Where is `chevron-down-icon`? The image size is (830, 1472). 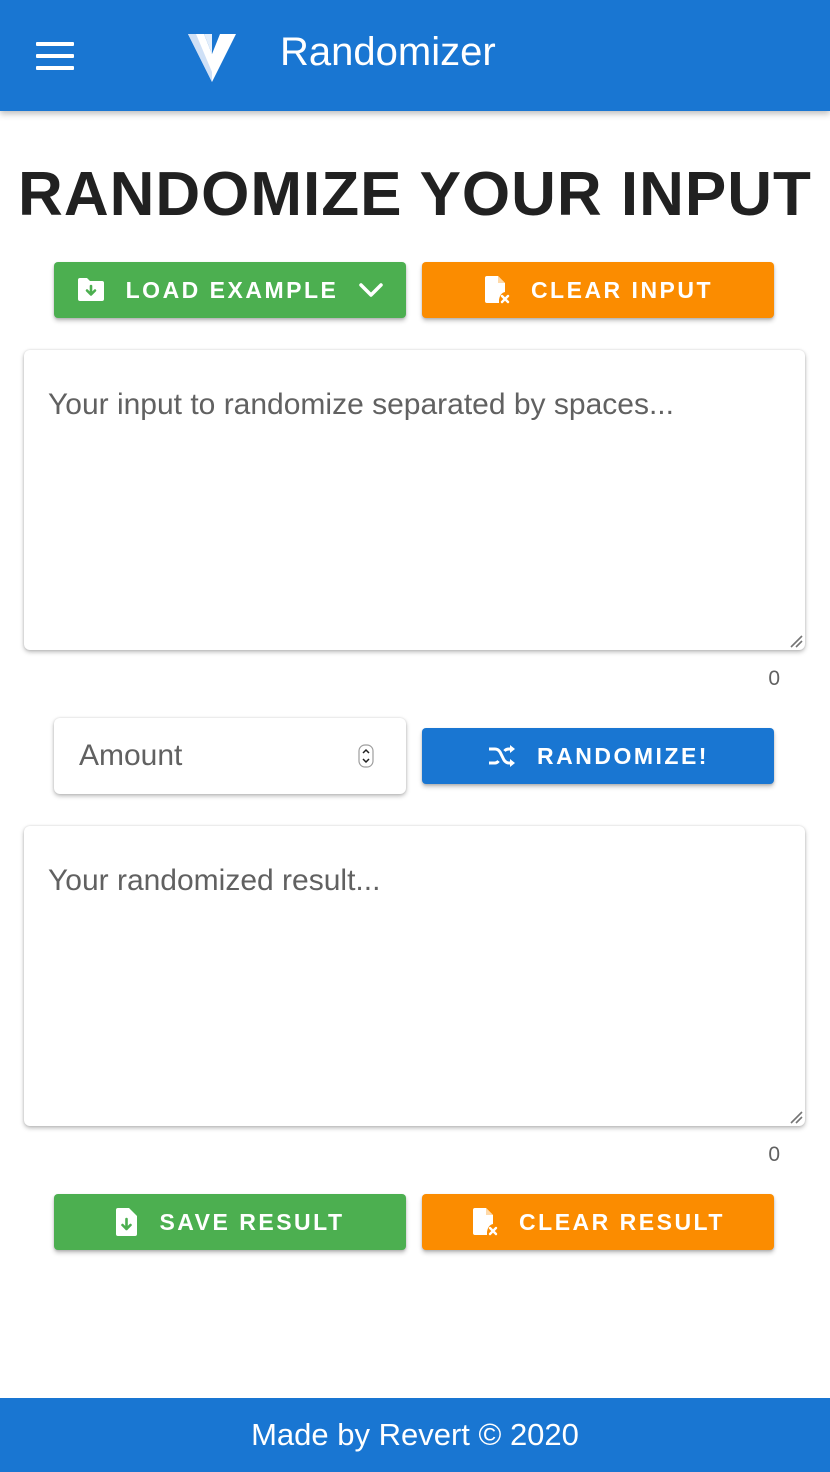
chevron-down-icon is located at coordinates (371, 290).